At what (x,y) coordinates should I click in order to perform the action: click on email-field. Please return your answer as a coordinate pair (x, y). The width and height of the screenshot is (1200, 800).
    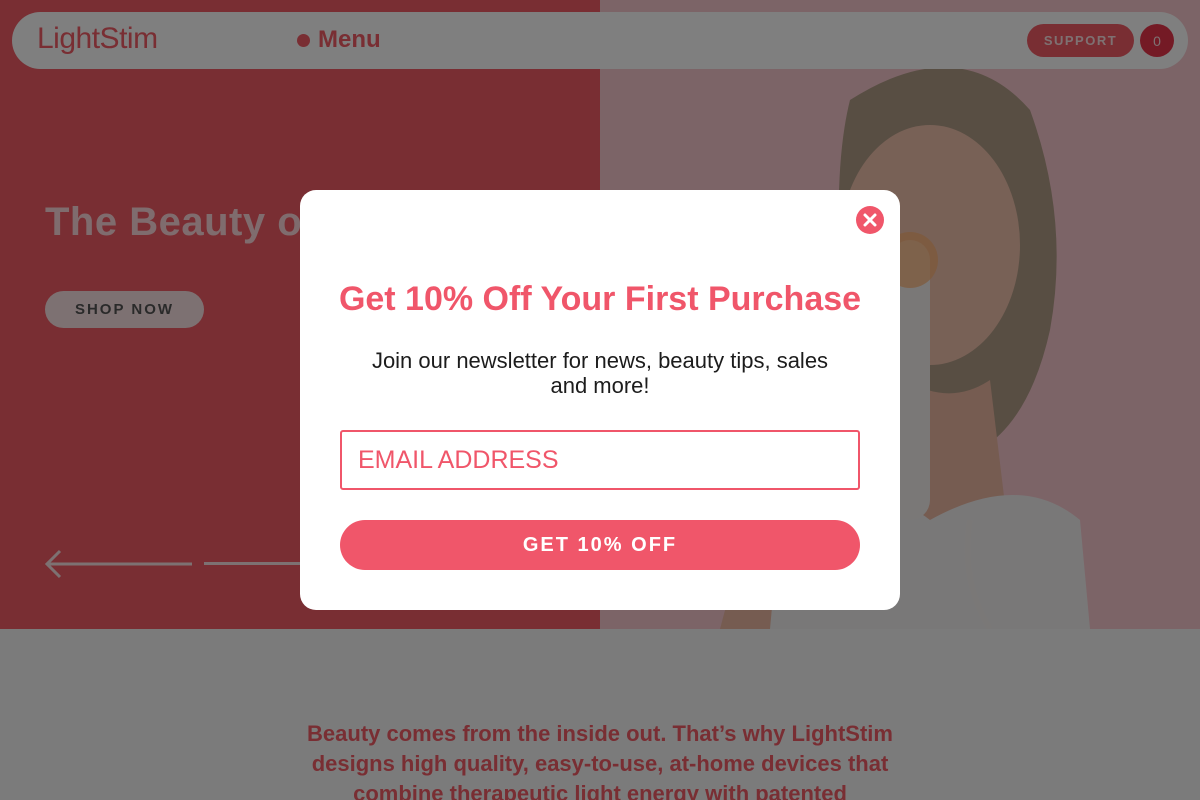
    Looking at the image, I should click on (600, 460).